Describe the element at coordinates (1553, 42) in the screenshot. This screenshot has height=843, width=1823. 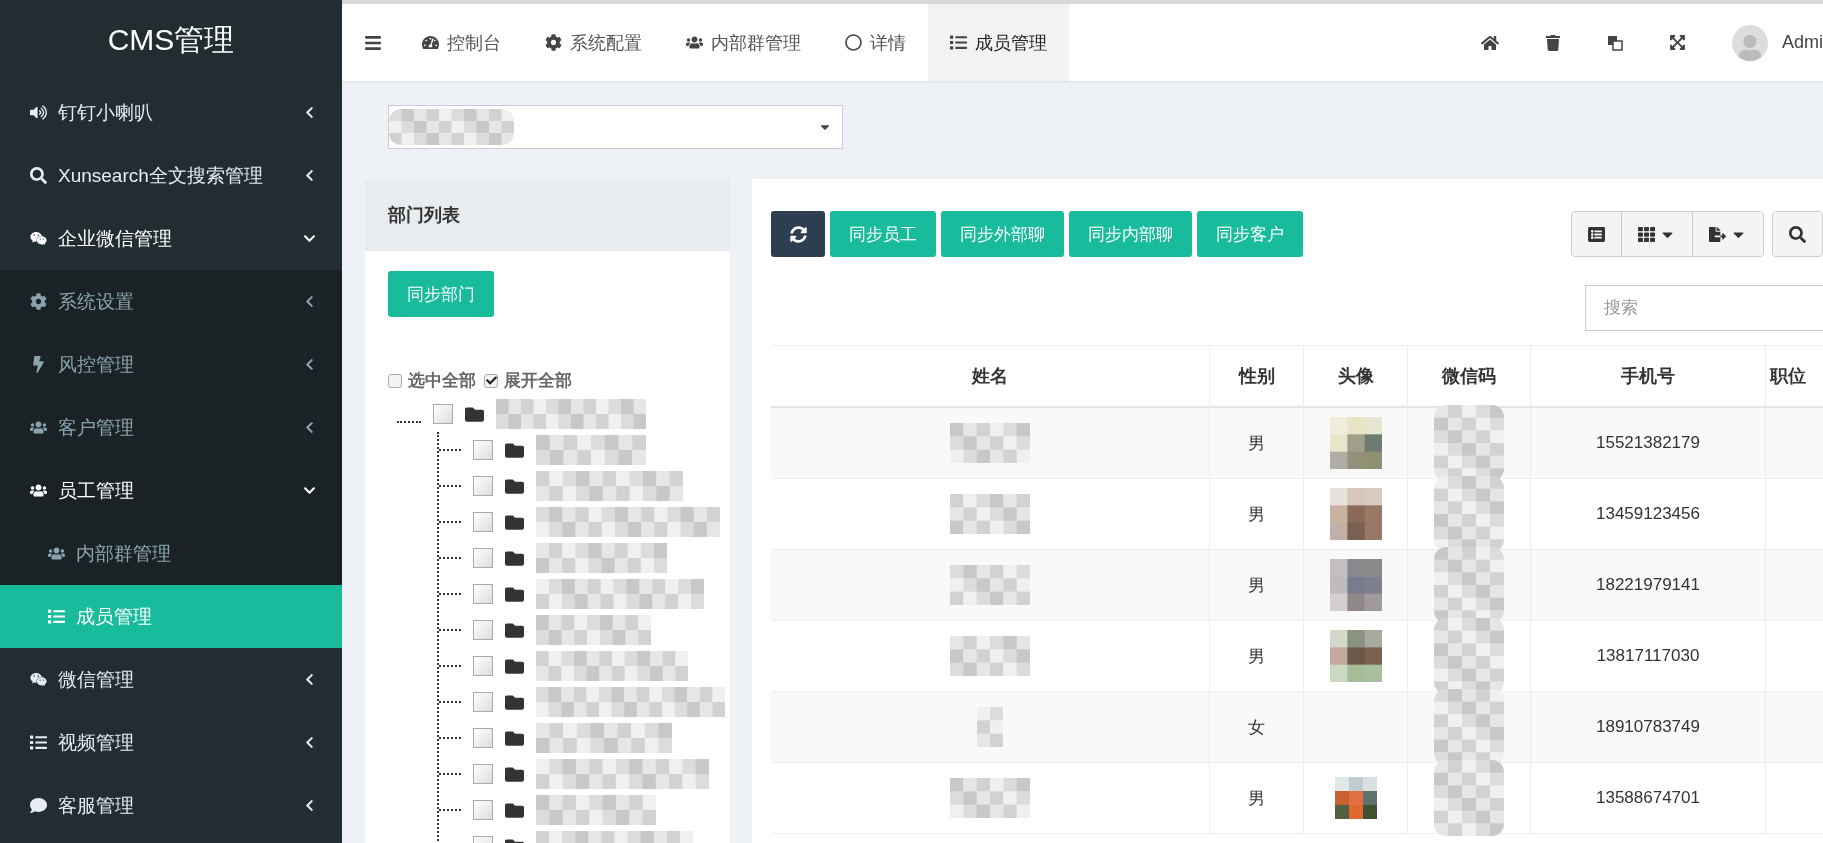
I see `trash-icon` at that location.